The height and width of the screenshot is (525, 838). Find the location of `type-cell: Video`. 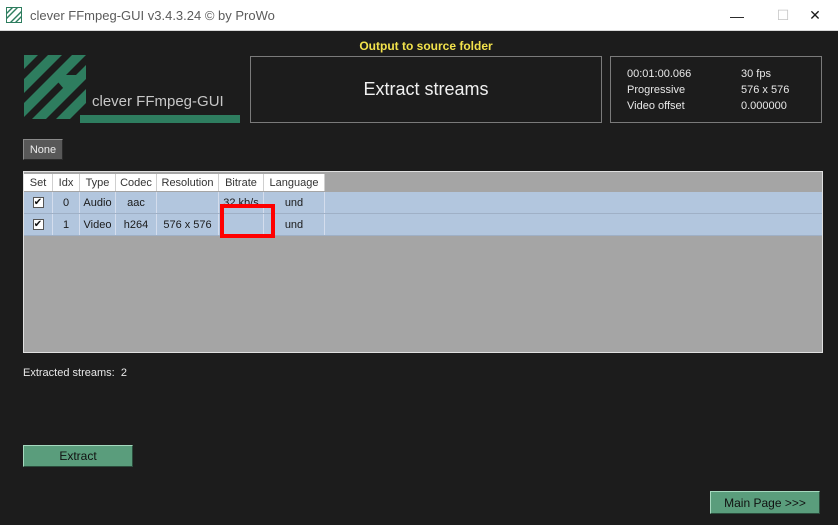

type-cell: Video is located at coordinates (98, 224).